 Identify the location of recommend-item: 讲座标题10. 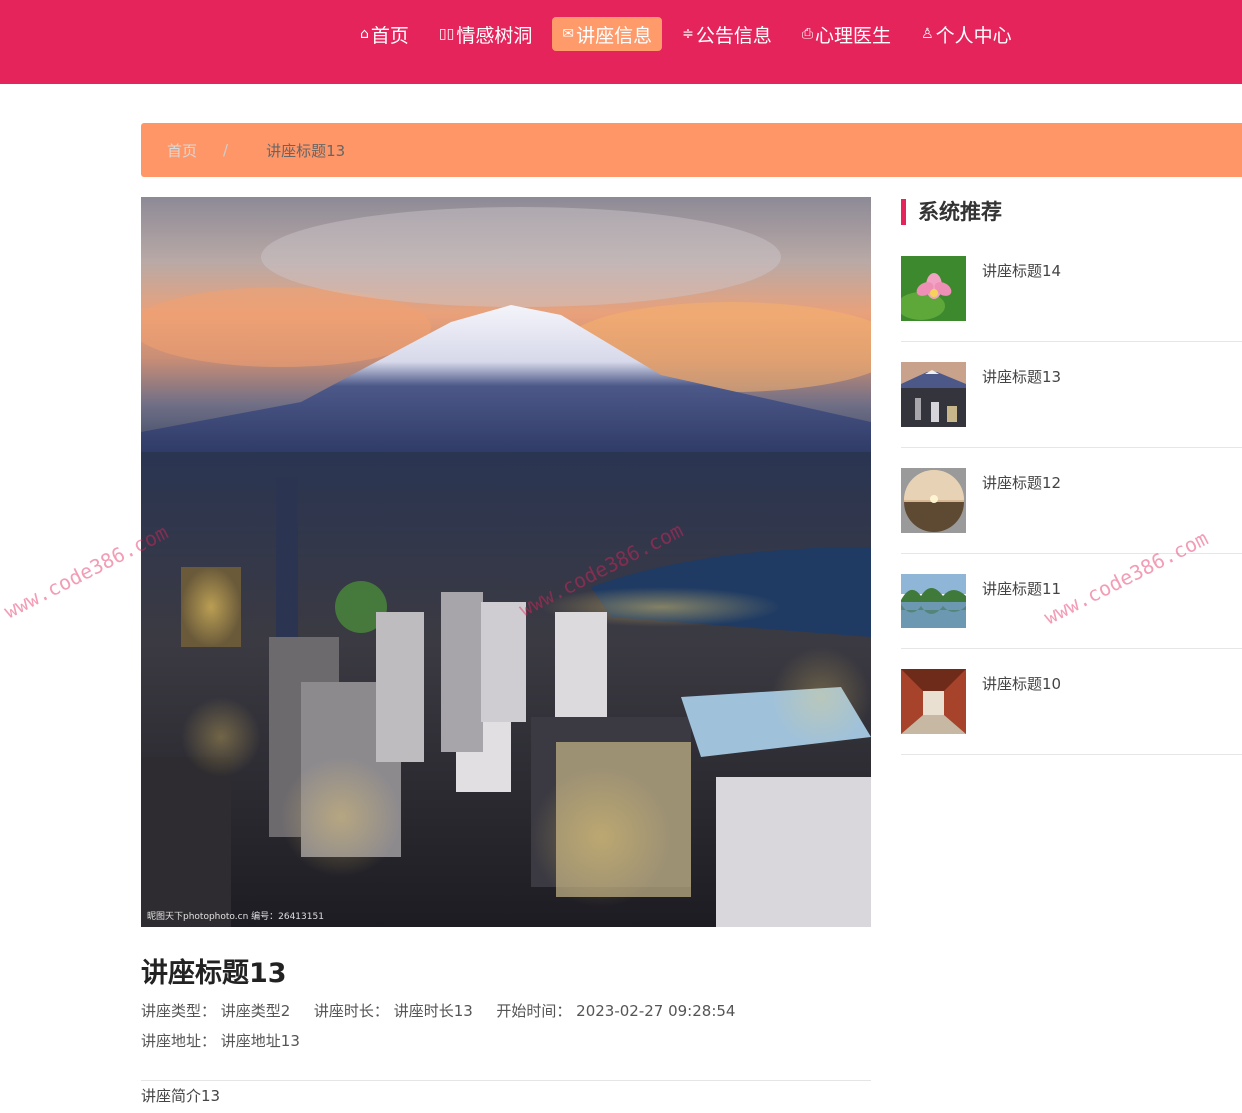
(1071, 712).